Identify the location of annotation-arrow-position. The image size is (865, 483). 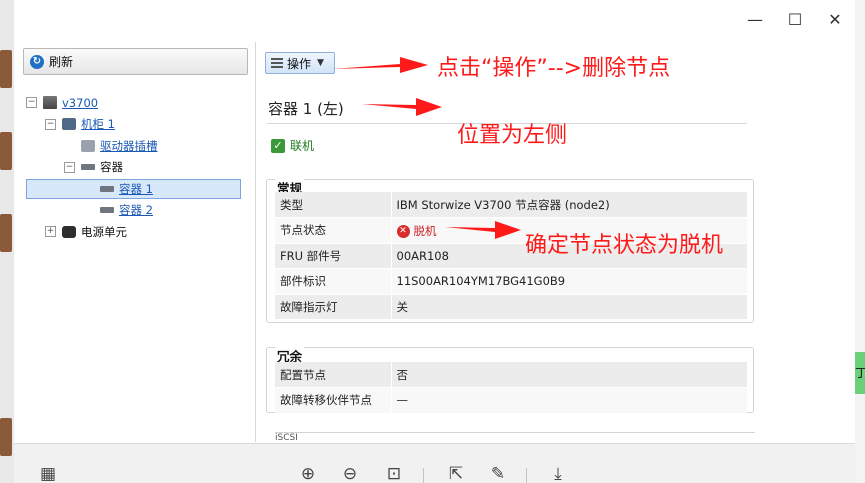
(402, 107).